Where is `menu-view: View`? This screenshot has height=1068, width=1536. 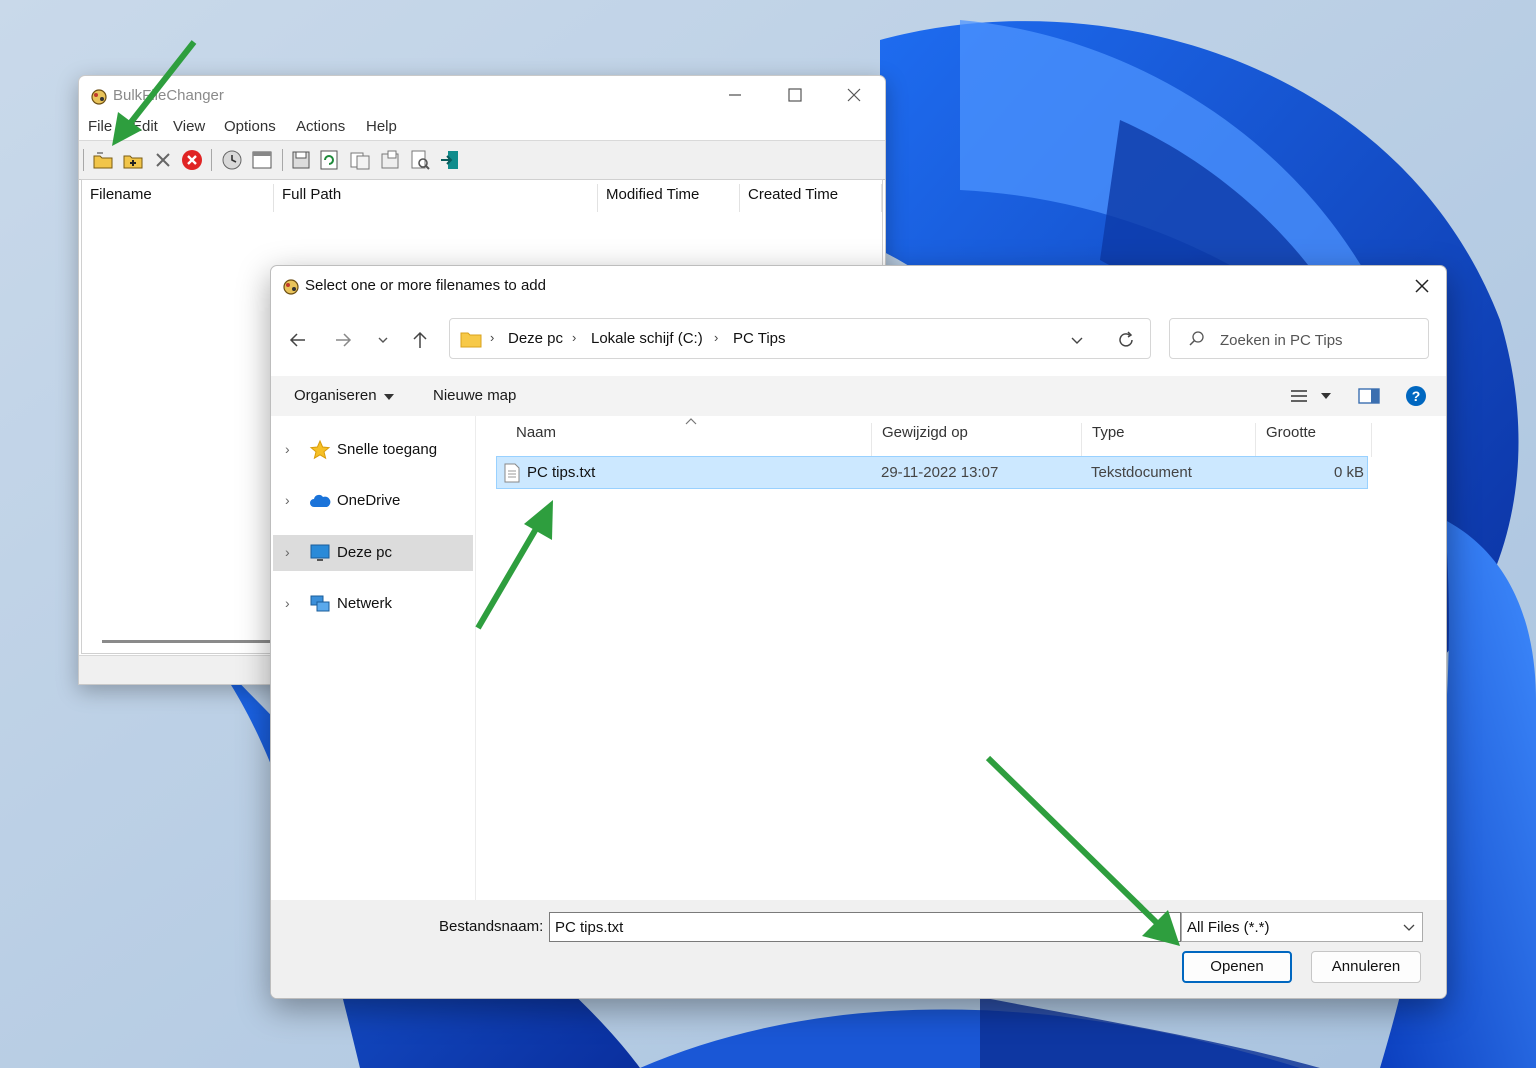 menu-view: View is located at coordinates (189, 126).